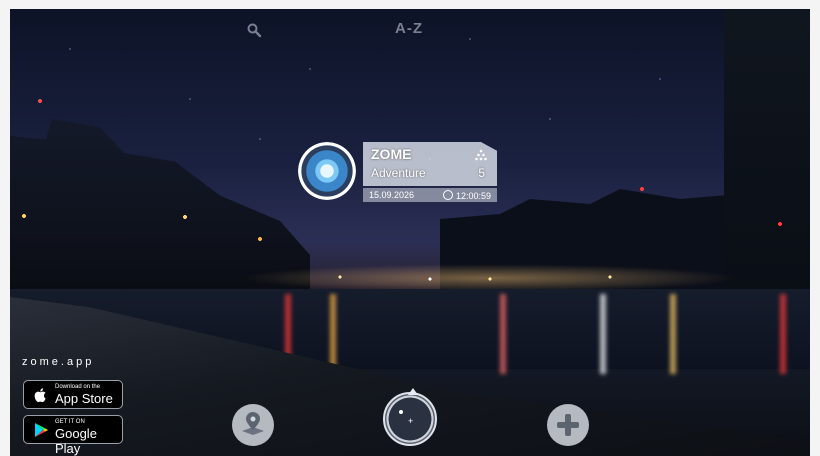  What do you see at coordinates (40, 395) in the screenshot?
I see `apple-icon` at bounding box center [40, 395].